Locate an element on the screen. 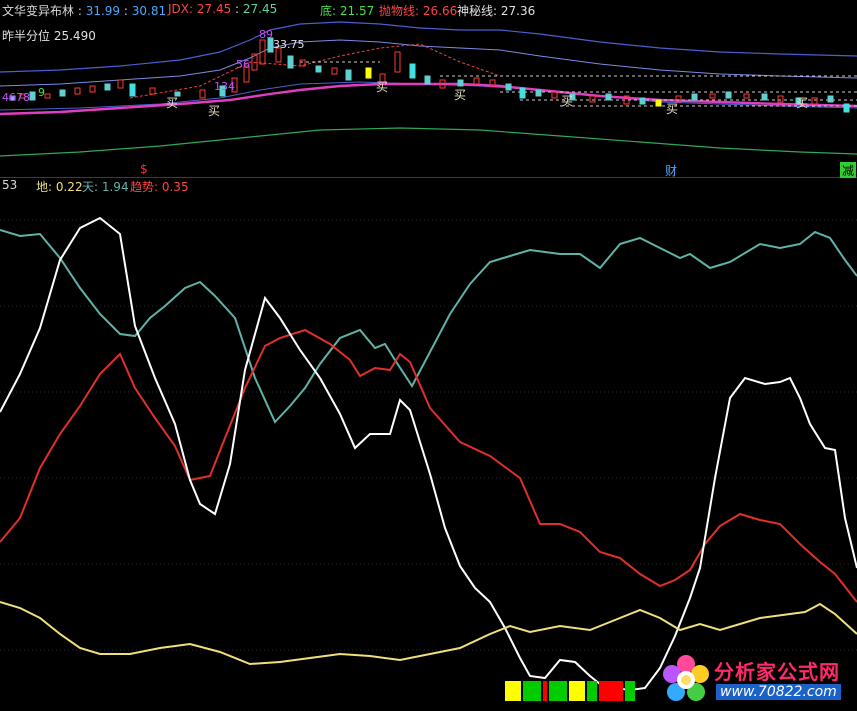 This screenshot has height=711, width=857. buy-signal-1: 买 is located at coordinates (172, 103).